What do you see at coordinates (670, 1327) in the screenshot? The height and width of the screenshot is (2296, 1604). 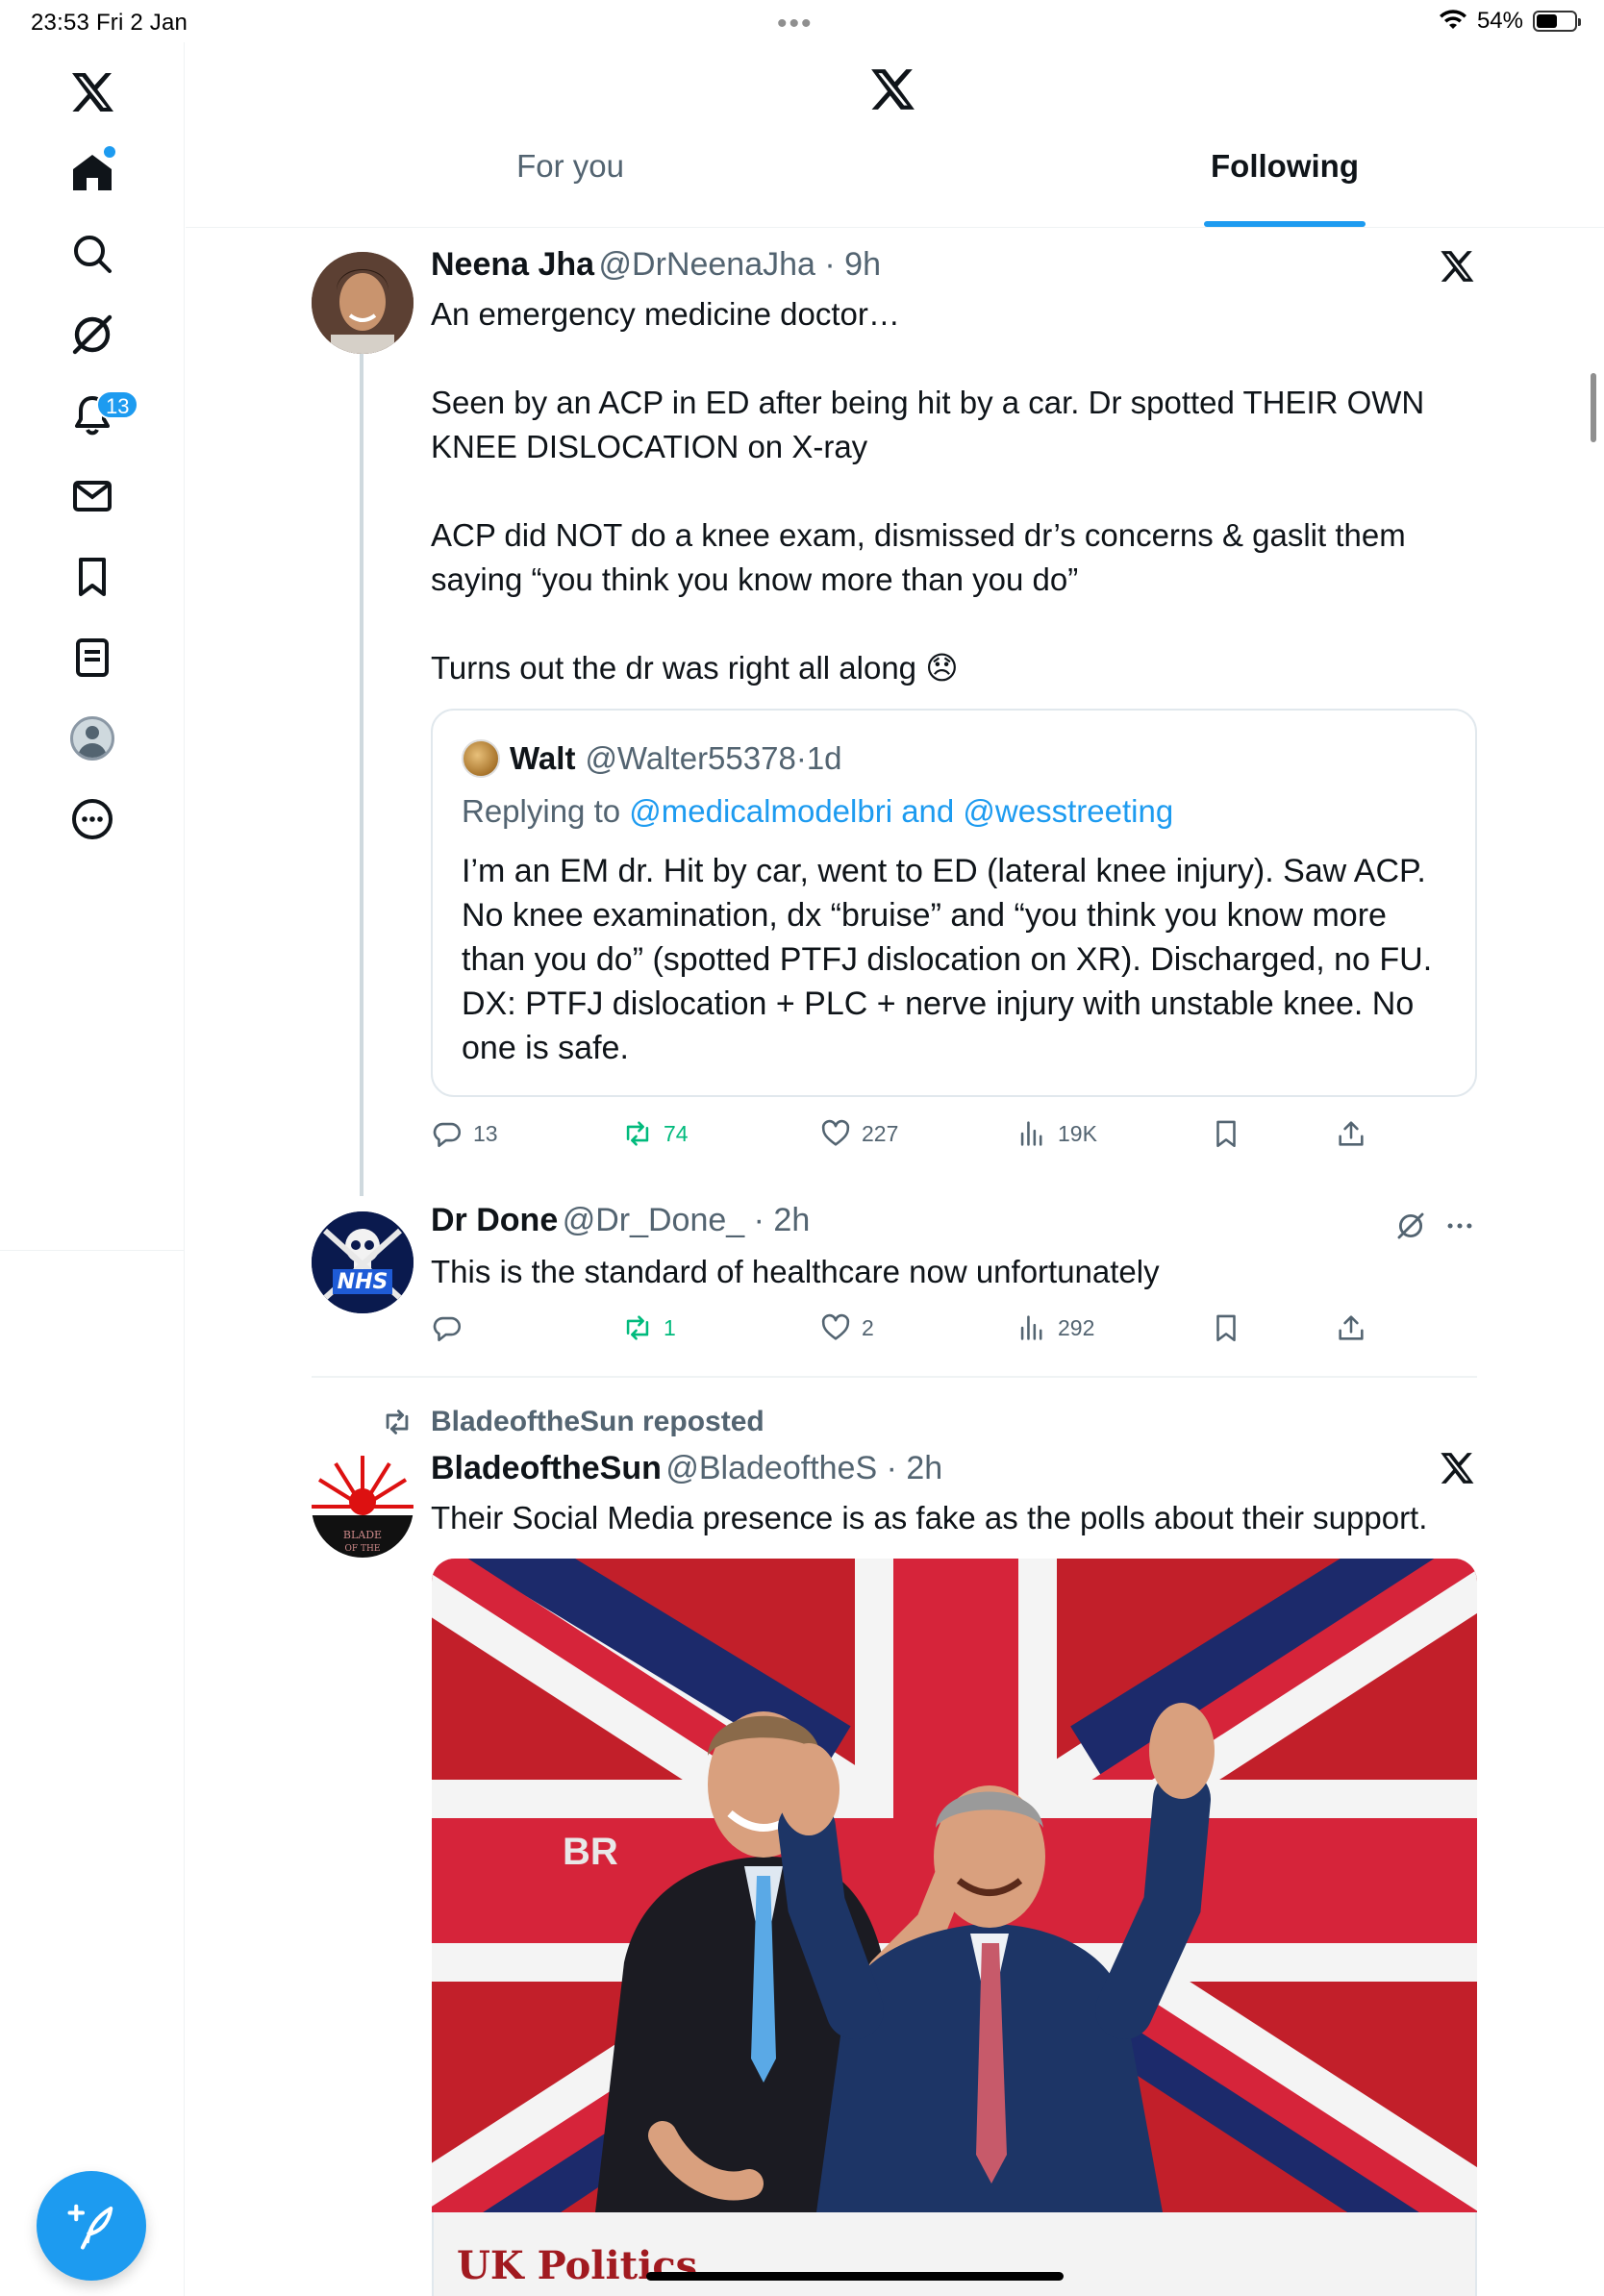 I see `repost-count: 1` at bounding box center [670, 1327].